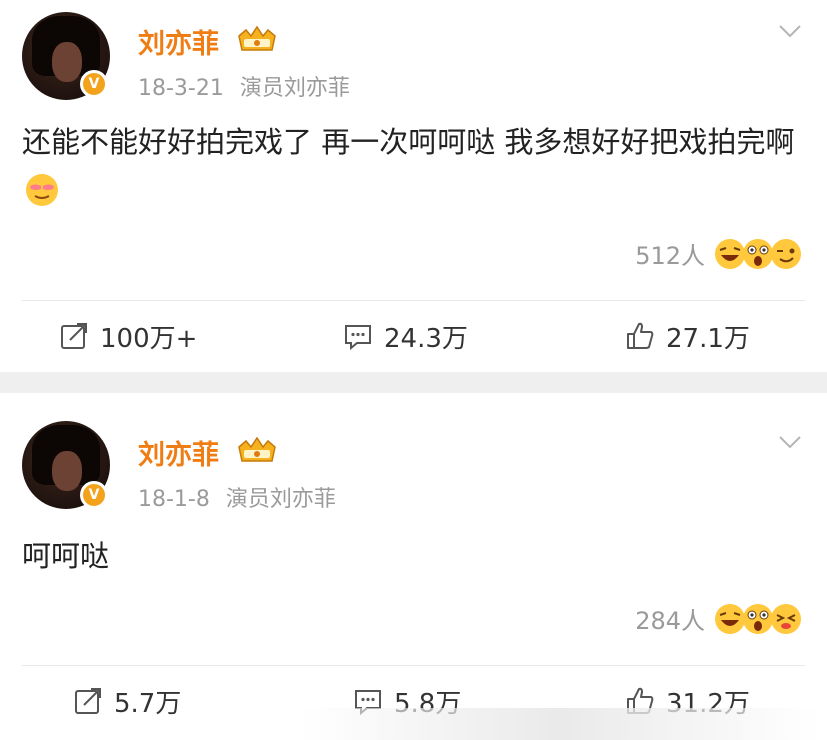 This screenshot has width=827, height=740. I want to click on comment-button: 24.3万, so click(405, 336).